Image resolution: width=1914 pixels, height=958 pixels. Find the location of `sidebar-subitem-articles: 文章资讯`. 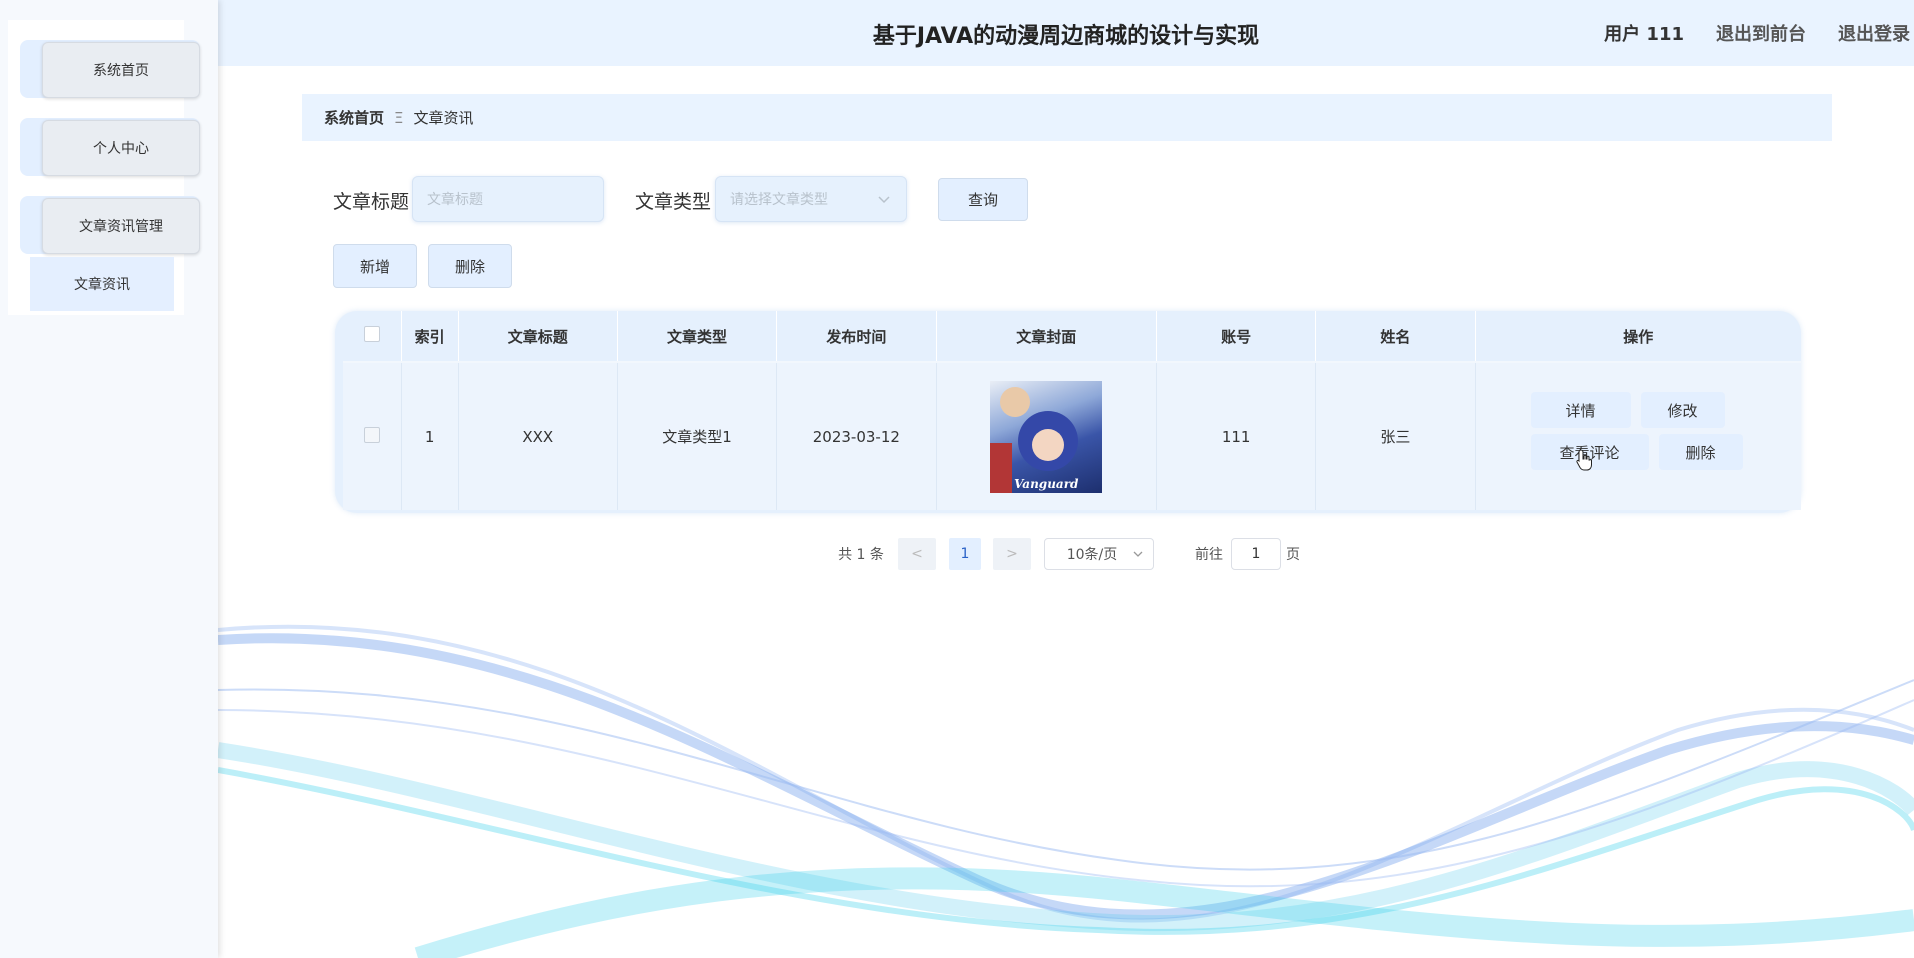

sidebar-subitem-articles: 文章资讯 is located at coordinates (102, 284).